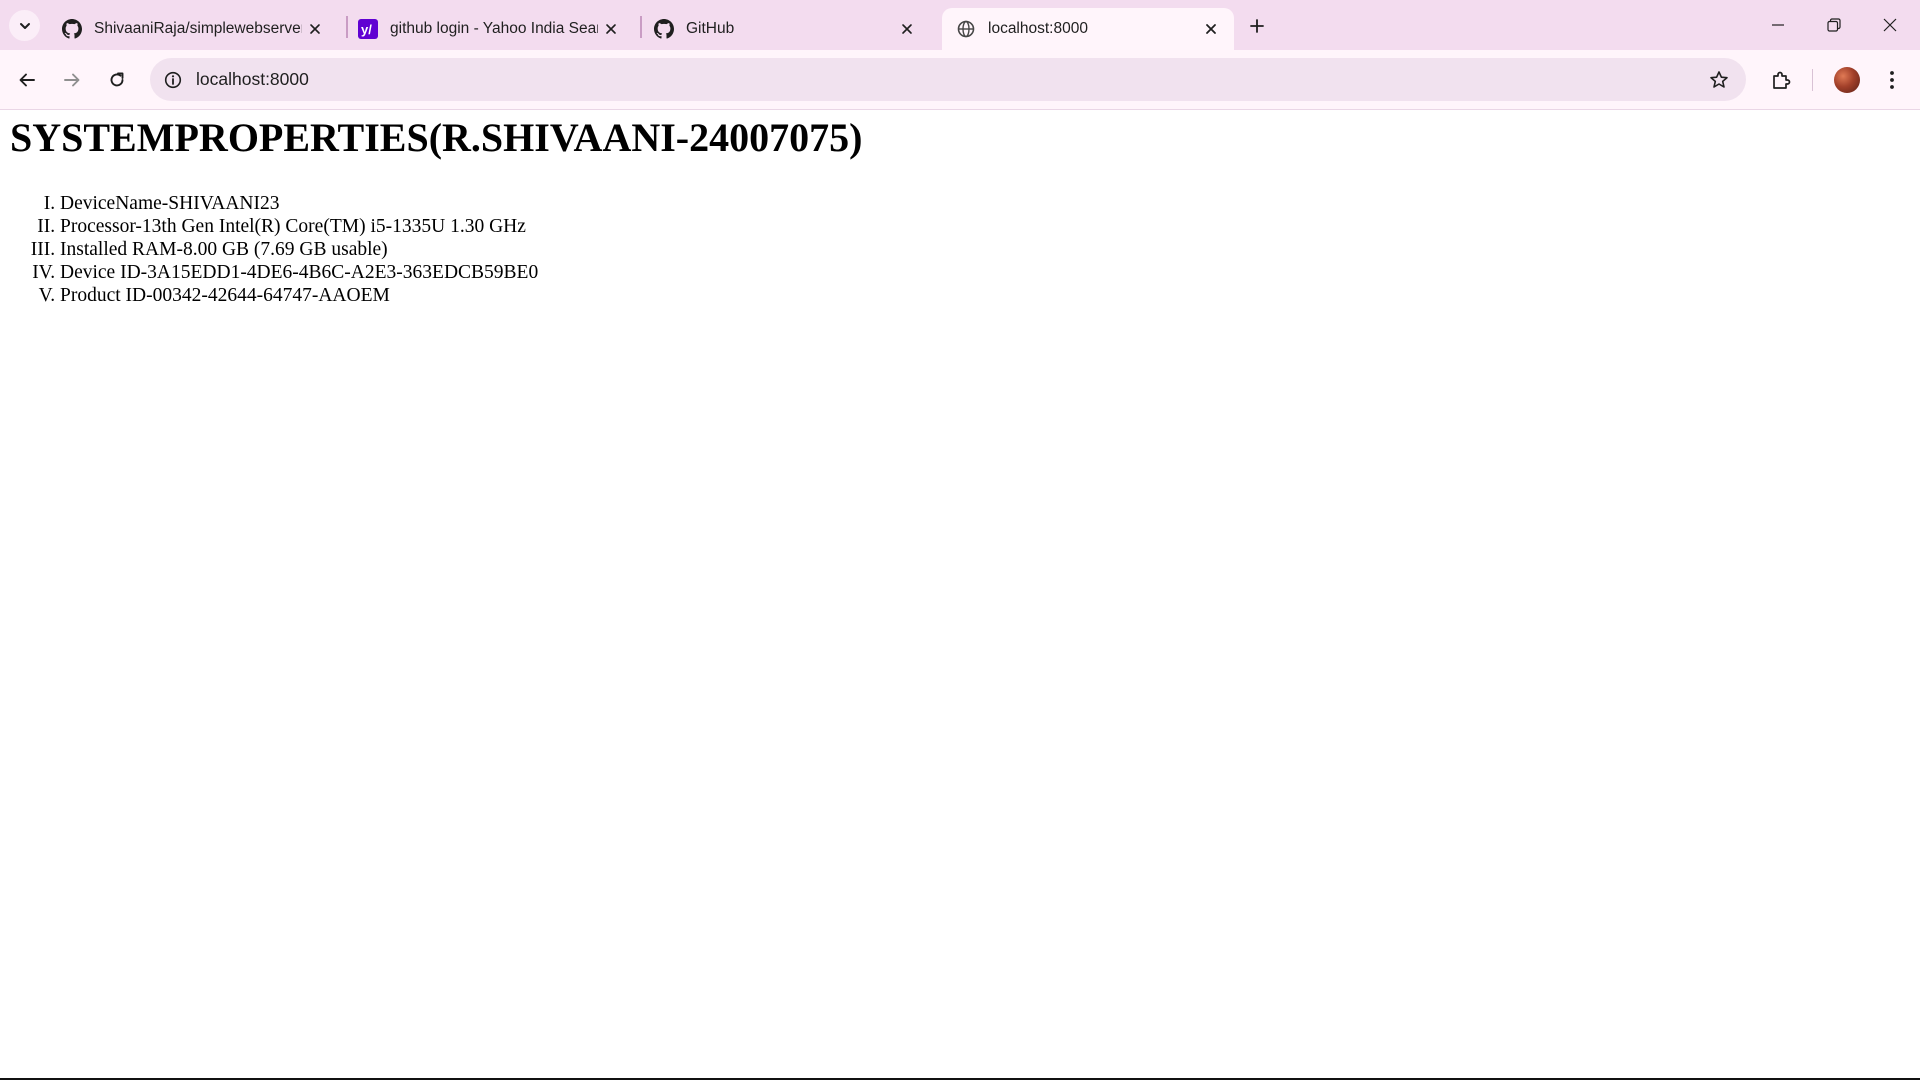  What do you see at coordinates (785, 29) in the screenshot?
I see `tab-github: GitHub` at bounding box center [785, 29].